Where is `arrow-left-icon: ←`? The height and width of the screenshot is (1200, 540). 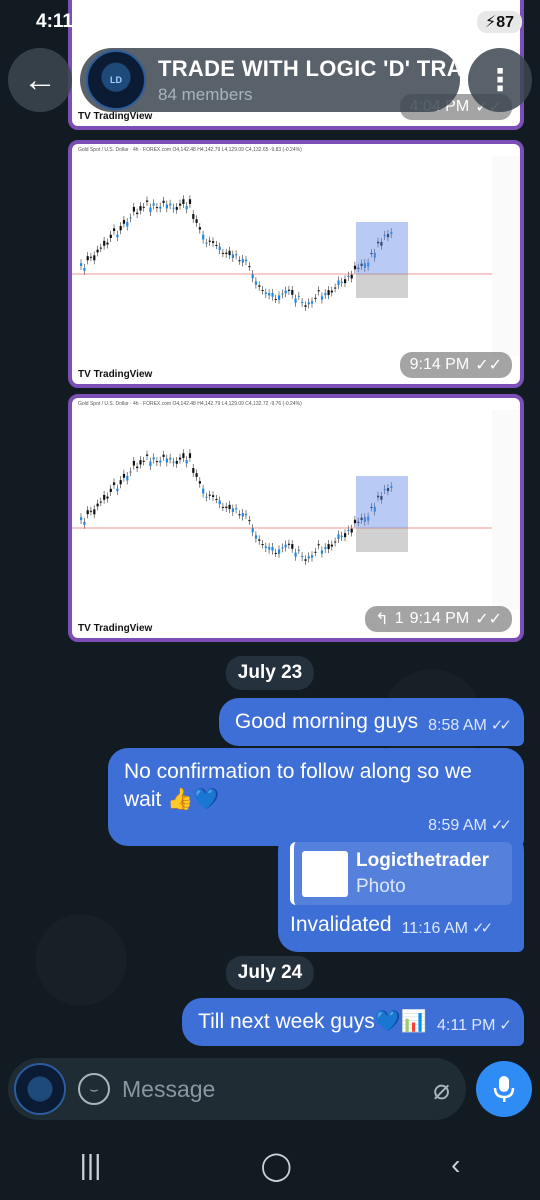 arrow-left-icon: ← is located at coordinates (40, 79).